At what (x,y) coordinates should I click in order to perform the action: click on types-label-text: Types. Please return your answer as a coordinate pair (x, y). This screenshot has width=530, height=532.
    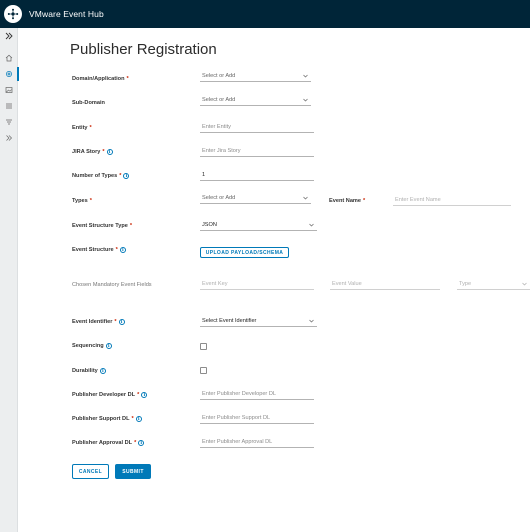
    Looking at the image, I should click on (80, 201).